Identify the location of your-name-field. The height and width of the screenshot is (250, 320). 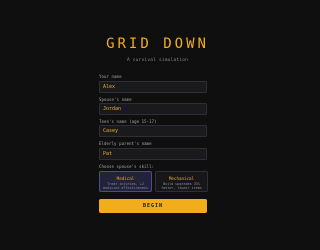
(153, 87).